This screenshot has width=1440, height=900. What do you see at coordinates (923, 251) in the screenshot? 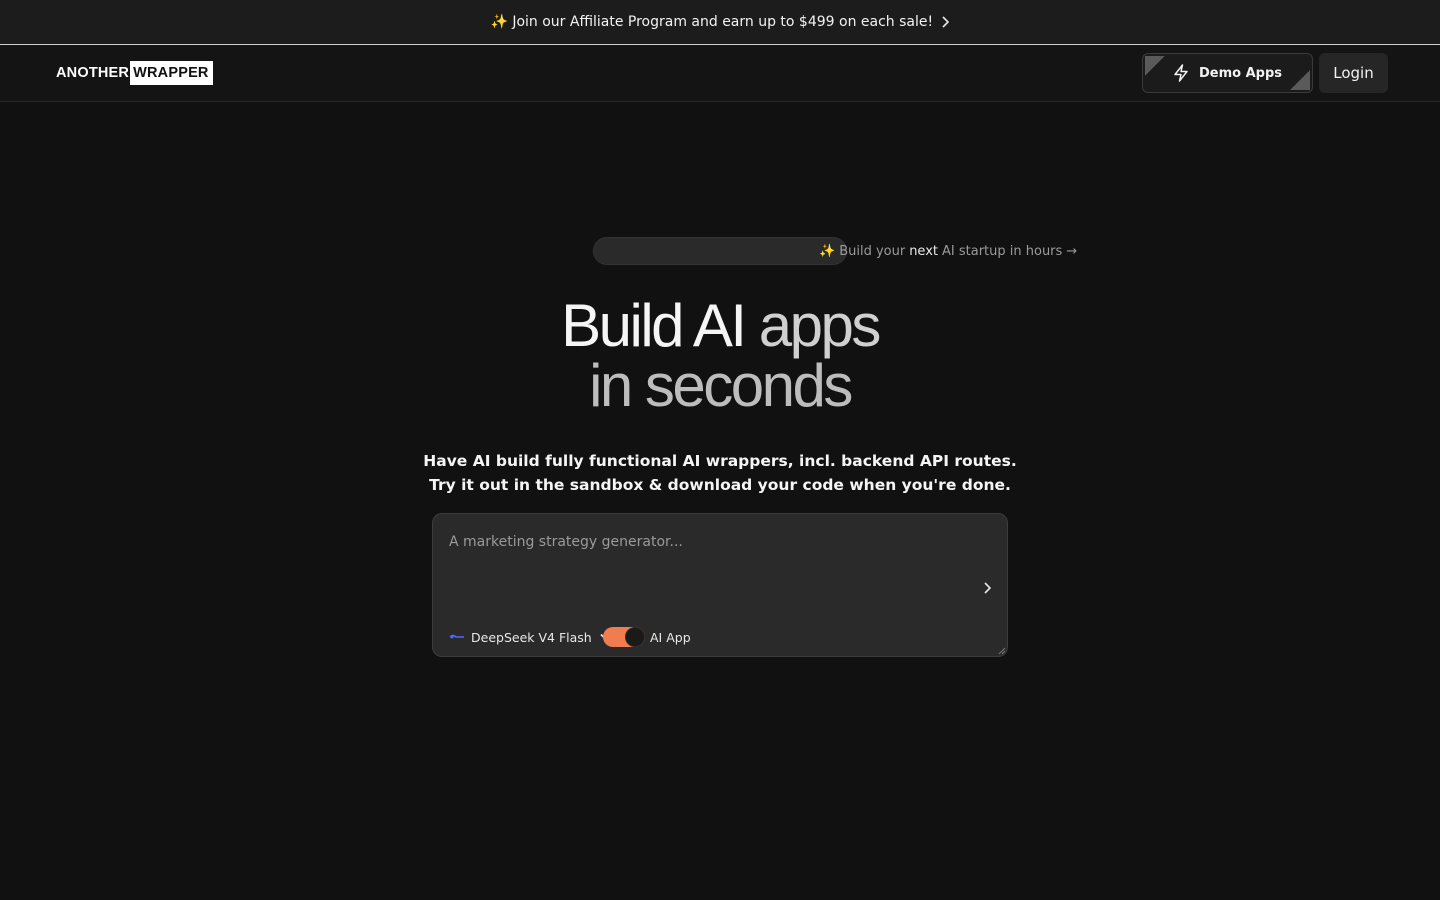
I see `pill-text-highlight: next` at bounding box center [923, 251].